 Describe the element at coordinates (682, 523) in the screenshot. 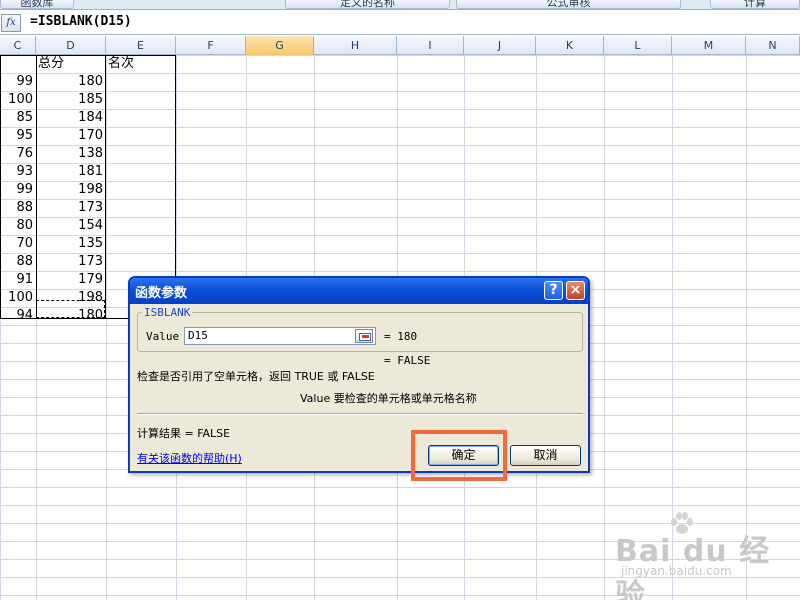

I see `paw-icon` at that location.